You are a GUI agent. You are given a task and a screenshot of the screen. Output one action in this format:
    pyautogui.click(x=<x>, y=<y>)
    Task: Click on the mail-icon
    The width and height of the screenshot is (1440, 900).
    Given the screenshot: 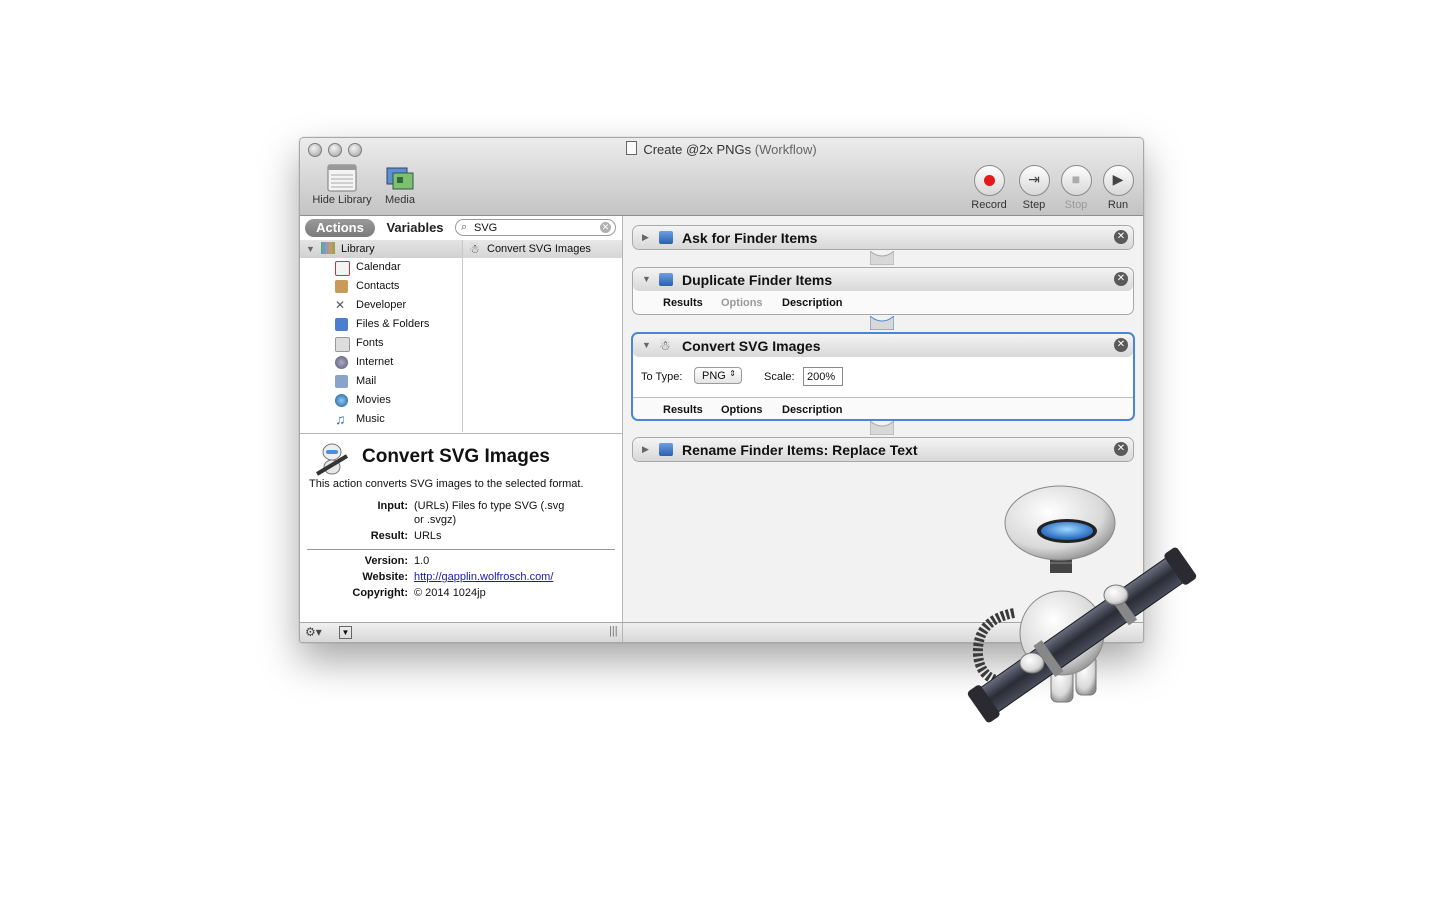 What is the action you would take?
    pyautogui.click(x=341, y=381)
    